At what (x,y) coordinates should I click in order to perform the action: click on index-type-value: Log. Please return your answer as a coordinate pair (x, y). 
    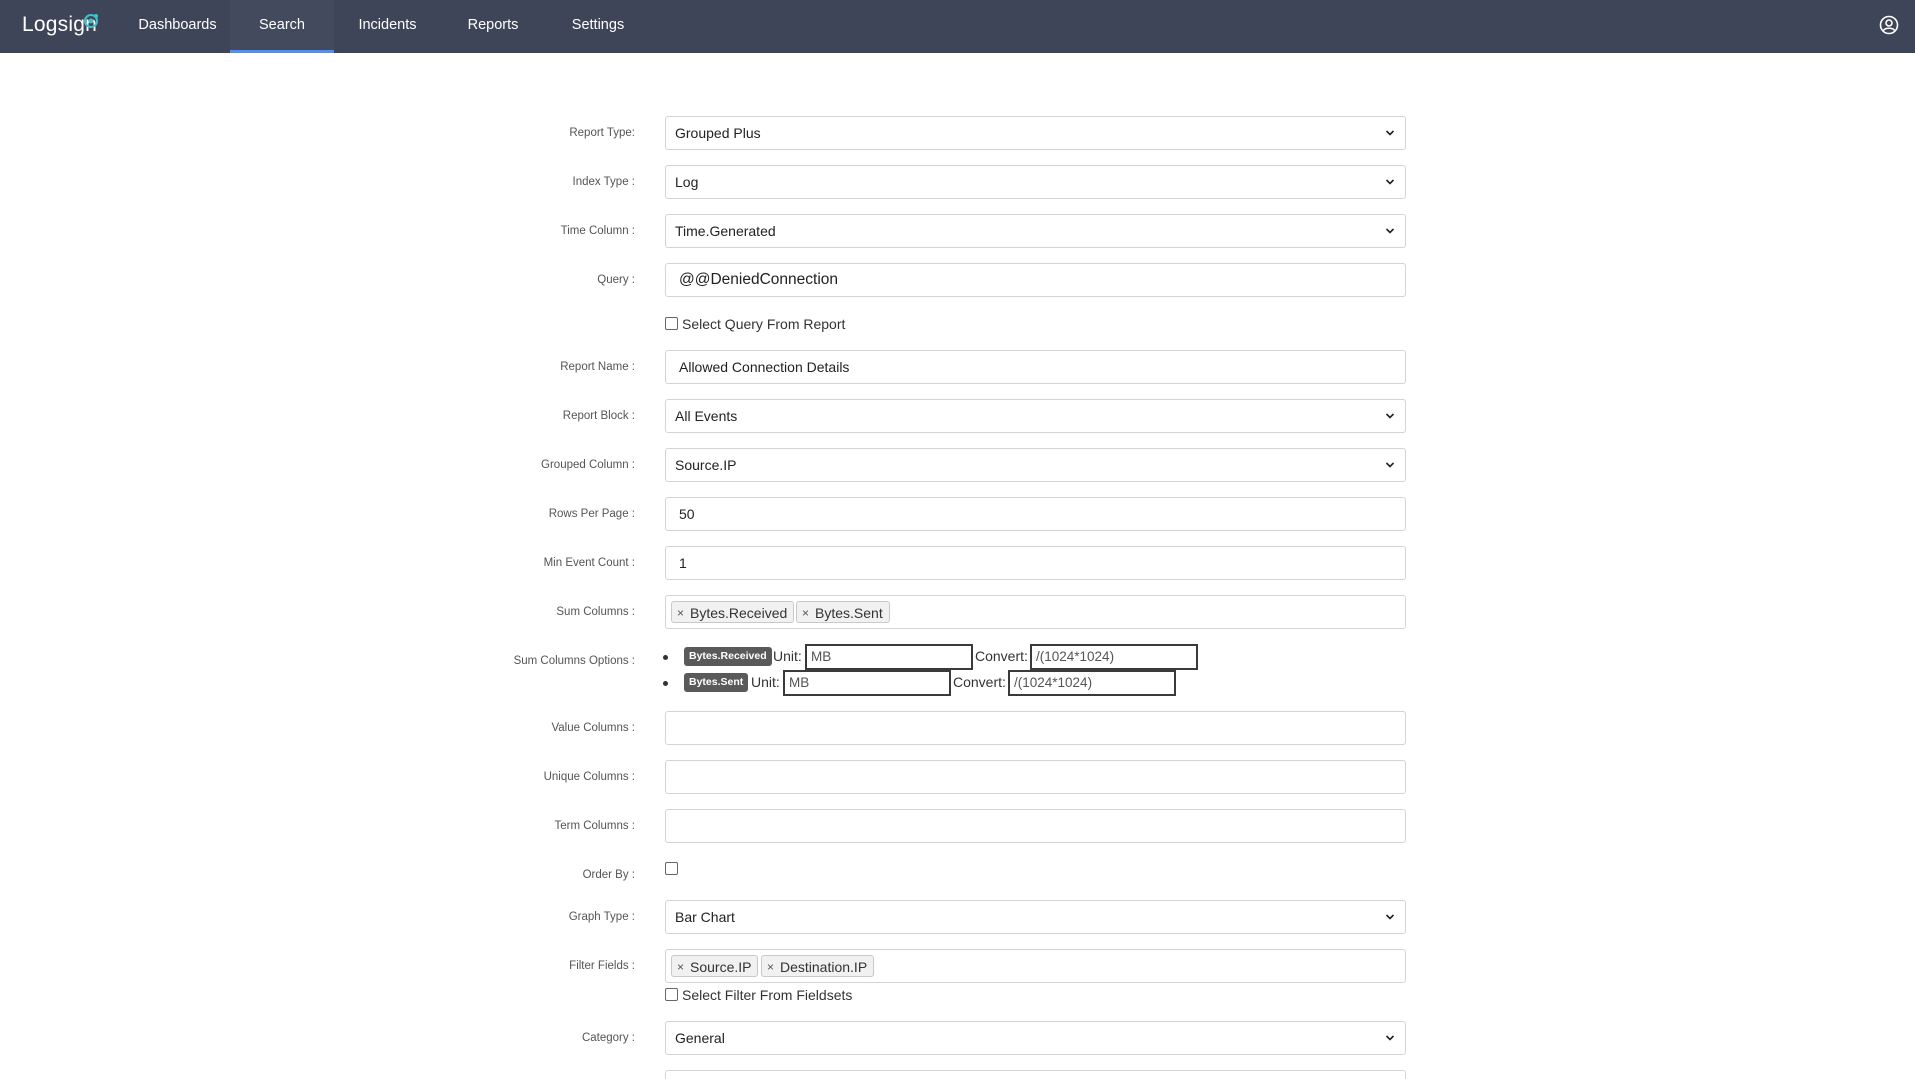
    Looking at the image, I should click on (687, 182).